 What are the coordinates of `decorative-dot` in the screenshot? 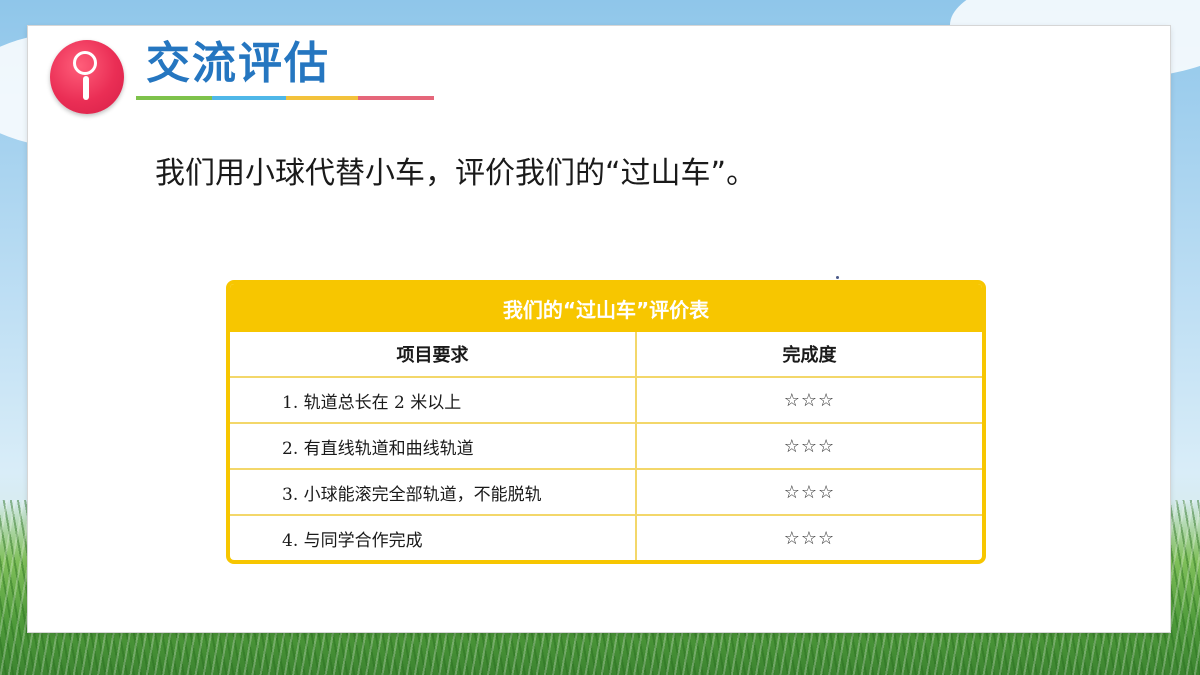 It's located at (837, 277).